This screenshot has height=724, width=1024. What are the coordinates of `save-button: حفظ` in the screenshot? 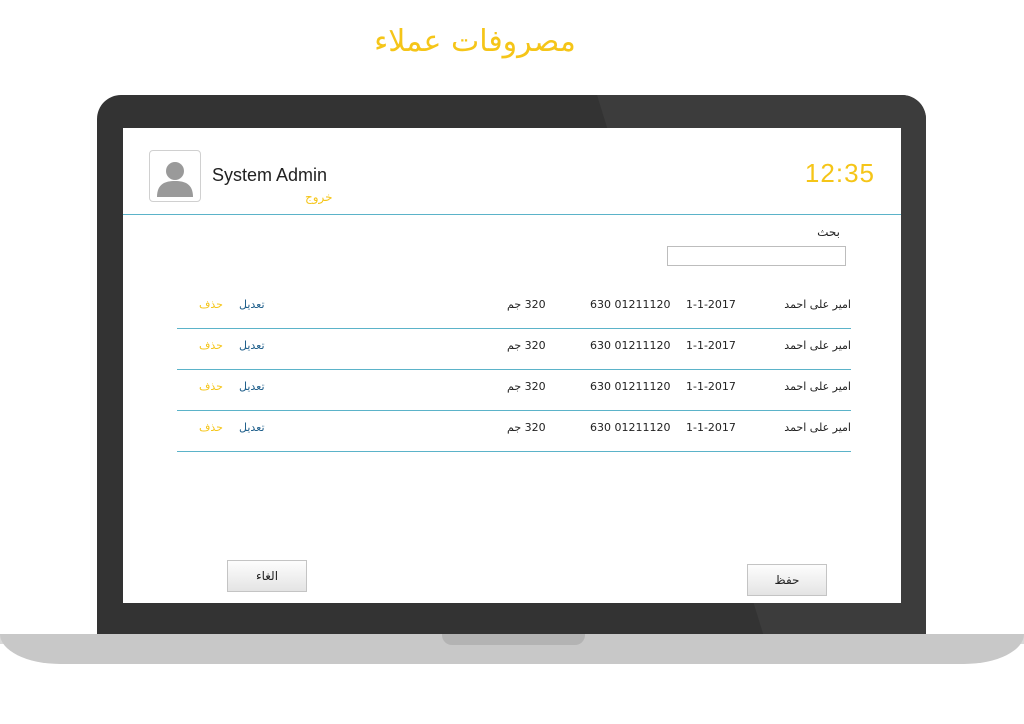 It's located at (787, 580).